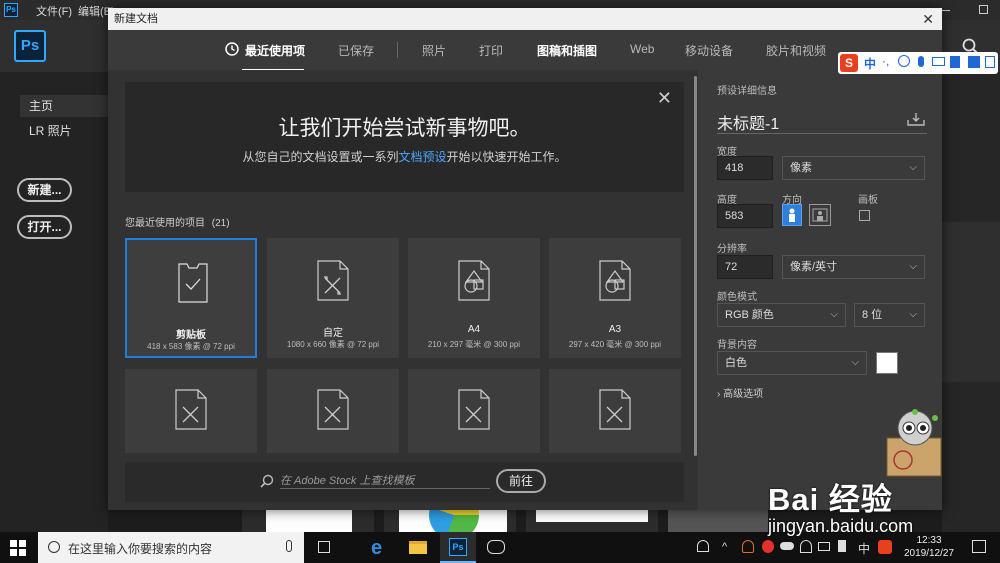 Image resolution: width=1000 pixels, height=563 pixels. Describe the element at coordinates (267, 481) in the screenshot. I see `search-icon` at that location.